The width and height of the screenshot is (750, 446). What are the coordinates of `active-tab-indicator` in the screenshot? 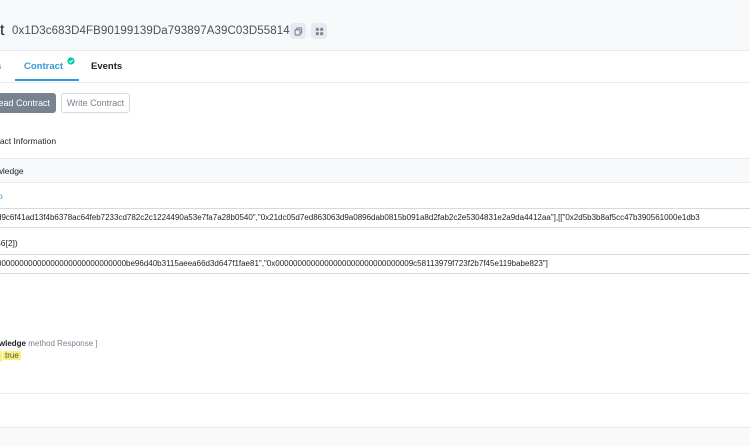 It's located at (47, 80).